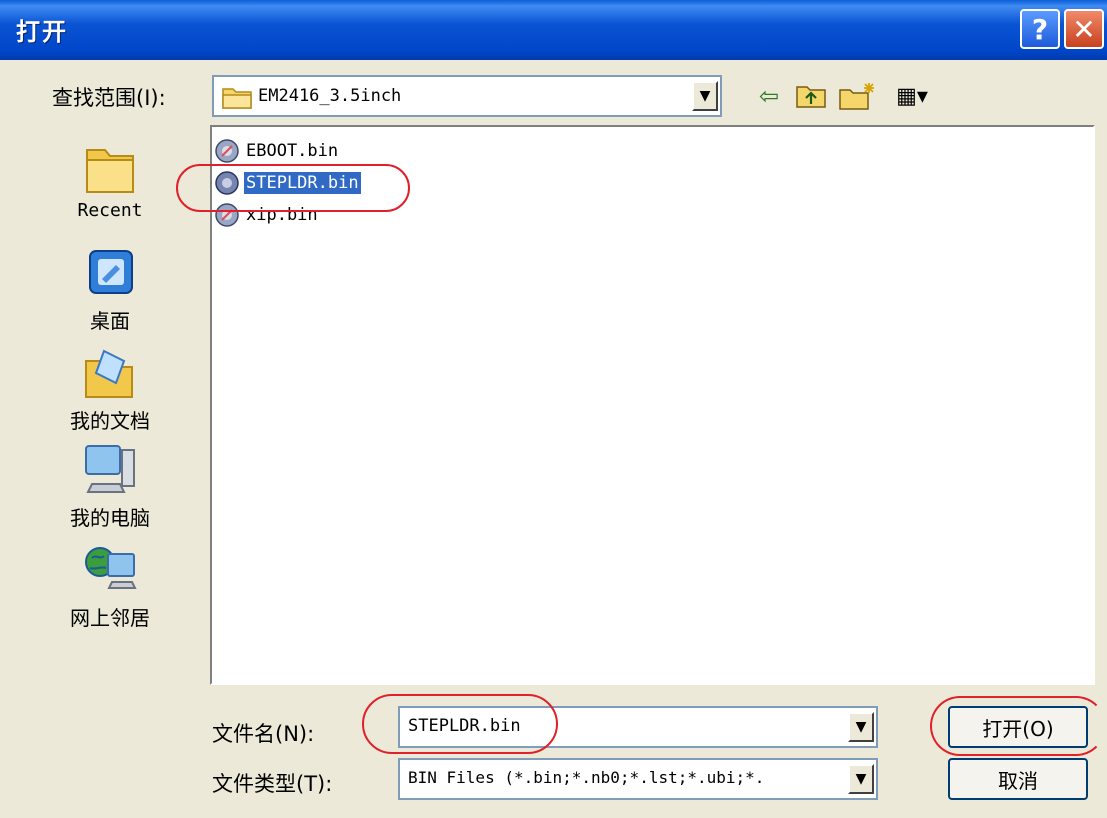  What do you see at coordinates (638, 727) in the screenshot?
I see `filename-combobox: STEPLDR.bin ▼` at bounding box center [638, 727].